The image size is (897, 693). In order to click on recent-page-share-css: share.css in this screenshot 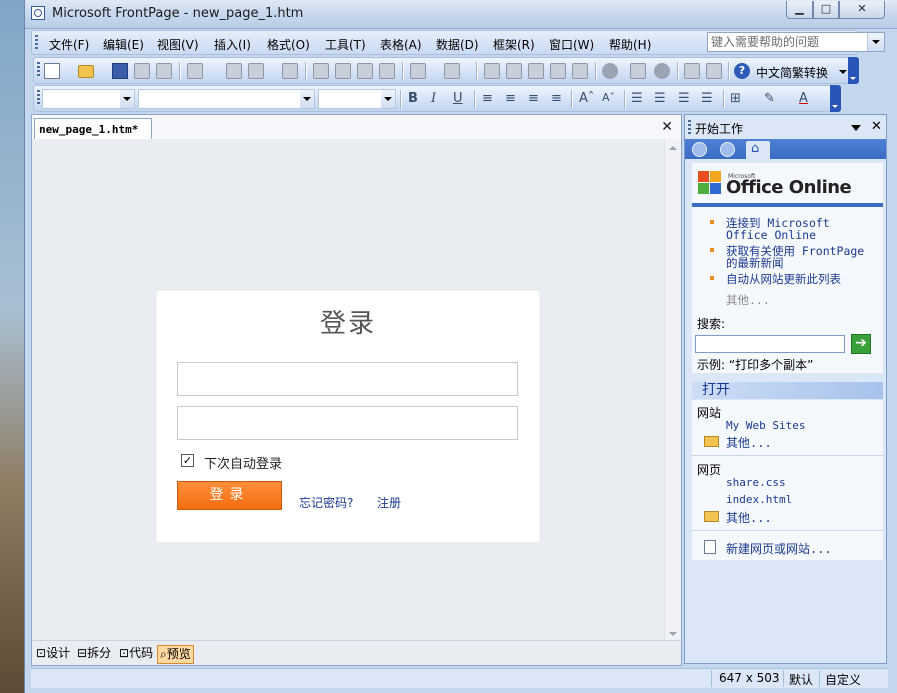, I will do `click(756, 482)`.